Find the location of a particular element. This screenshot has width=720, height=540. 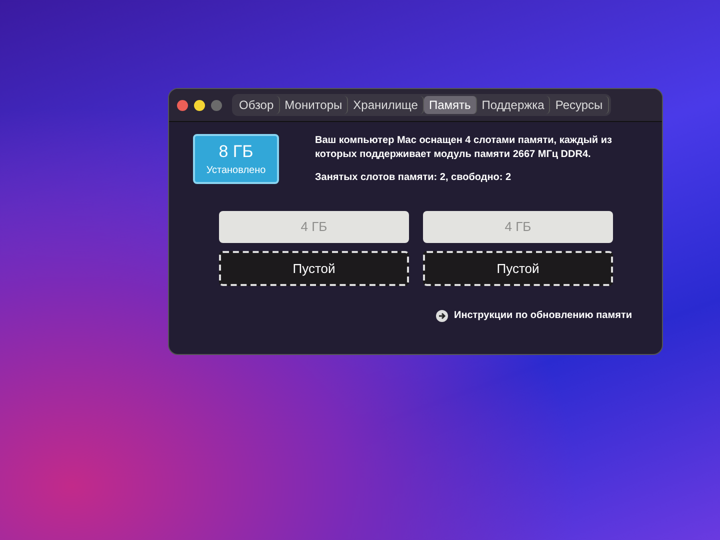

tab: Ресурсы is located at coordinates (579, 105).